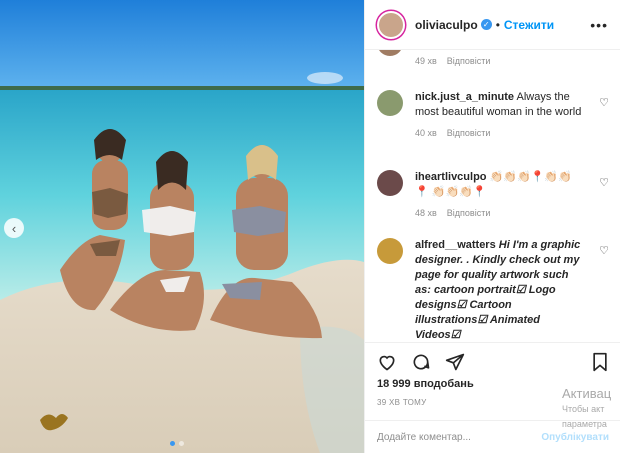 Image resolution: width=620 pixels, height=453 pixels. Describe the element at coordinates (181, 443) in the screenshot. I see `carousel-dot` at that location.